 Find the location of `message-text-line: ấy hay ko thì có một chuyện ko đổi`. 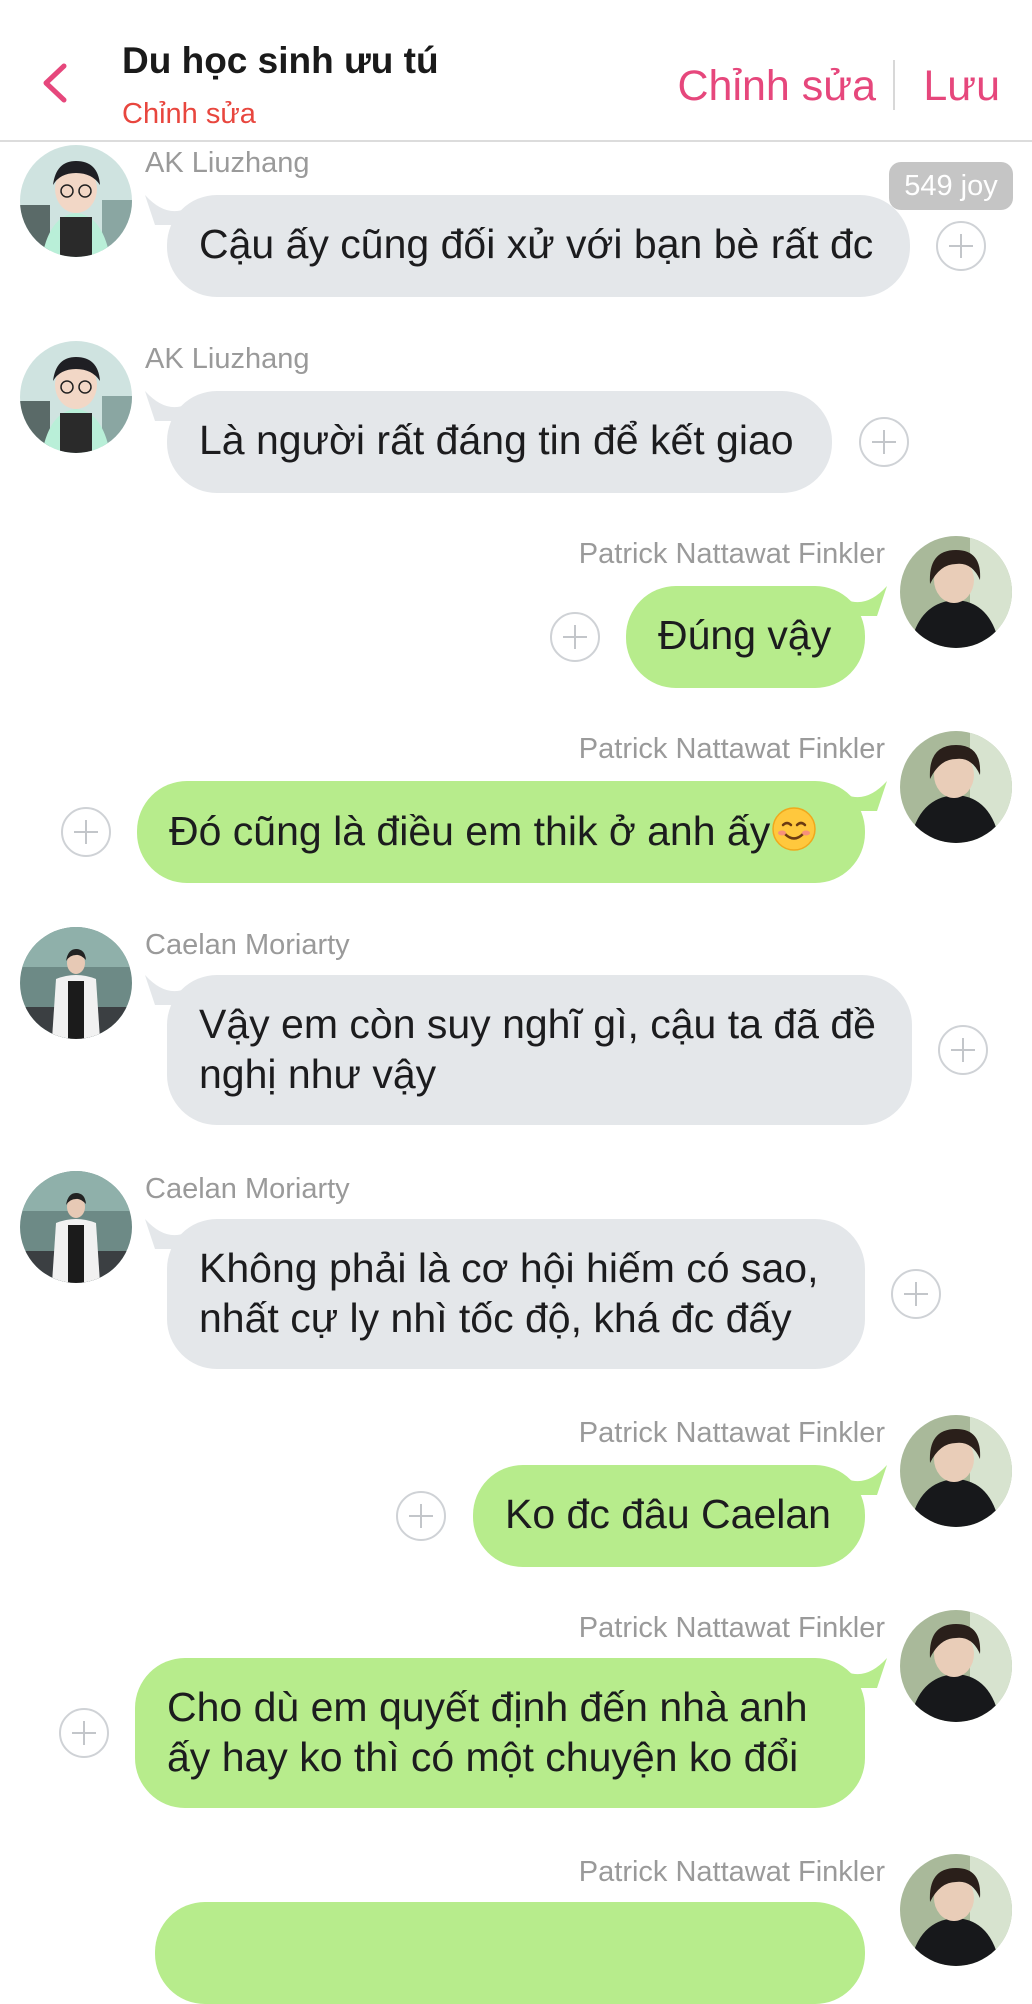

message-text-line: ấy hay ko thì có một chuyện ko đổi is located at coordinates (483, 1757).